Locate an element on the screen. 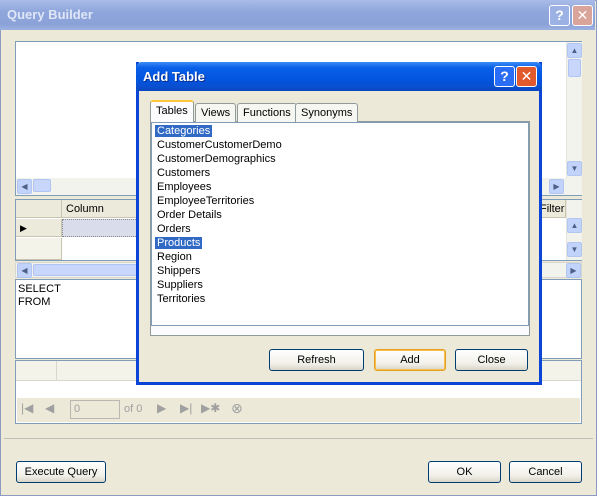 Image resolution: width=597 pixels, height=496 pixels. close-button: ✕ is located at coordinates (582, 15).